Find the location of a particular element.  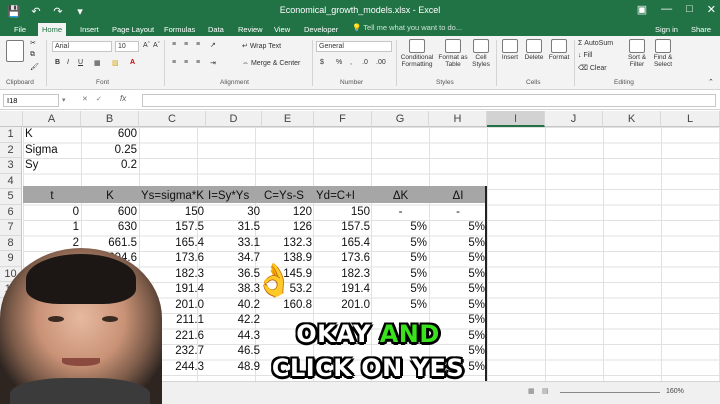

decrease-decimal-icon: .00 is located at coordinates (381, 62).